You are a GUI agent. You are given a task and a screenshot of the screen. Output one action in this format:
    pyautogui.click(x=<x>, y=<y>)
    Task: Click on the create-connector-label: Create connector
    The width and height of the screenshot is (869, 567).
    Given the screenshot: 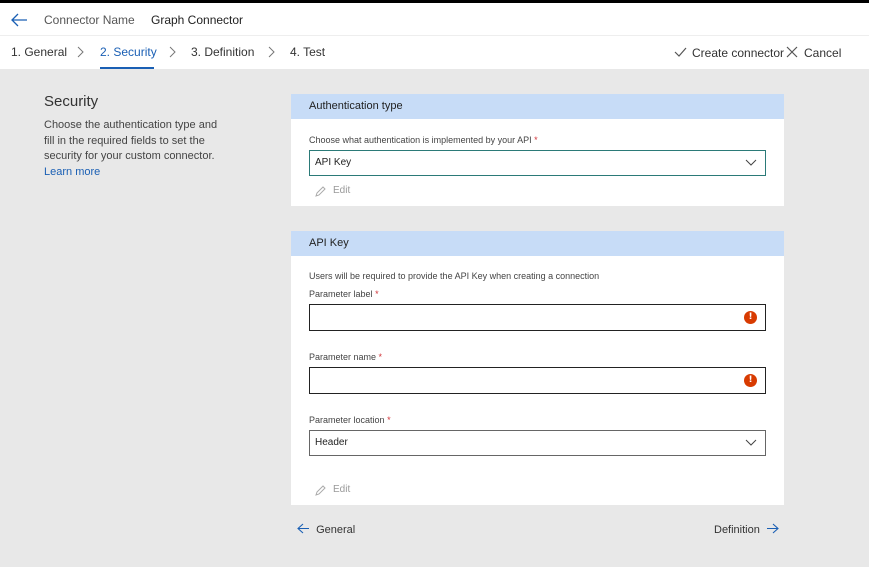 What is the action you would take?
    pyautogui.click(x=738, y=53)
    